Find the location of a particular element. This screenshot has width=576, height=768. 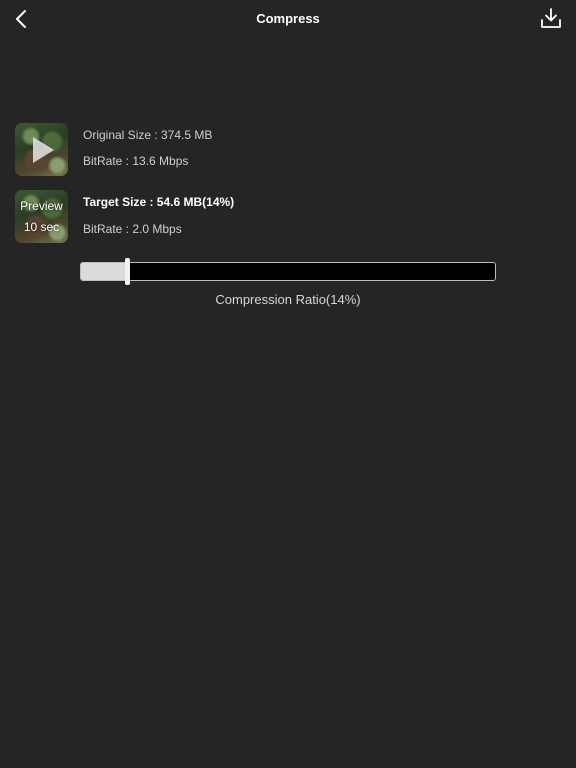

navigation-bar: Compress is located at coordinates (288, 20).